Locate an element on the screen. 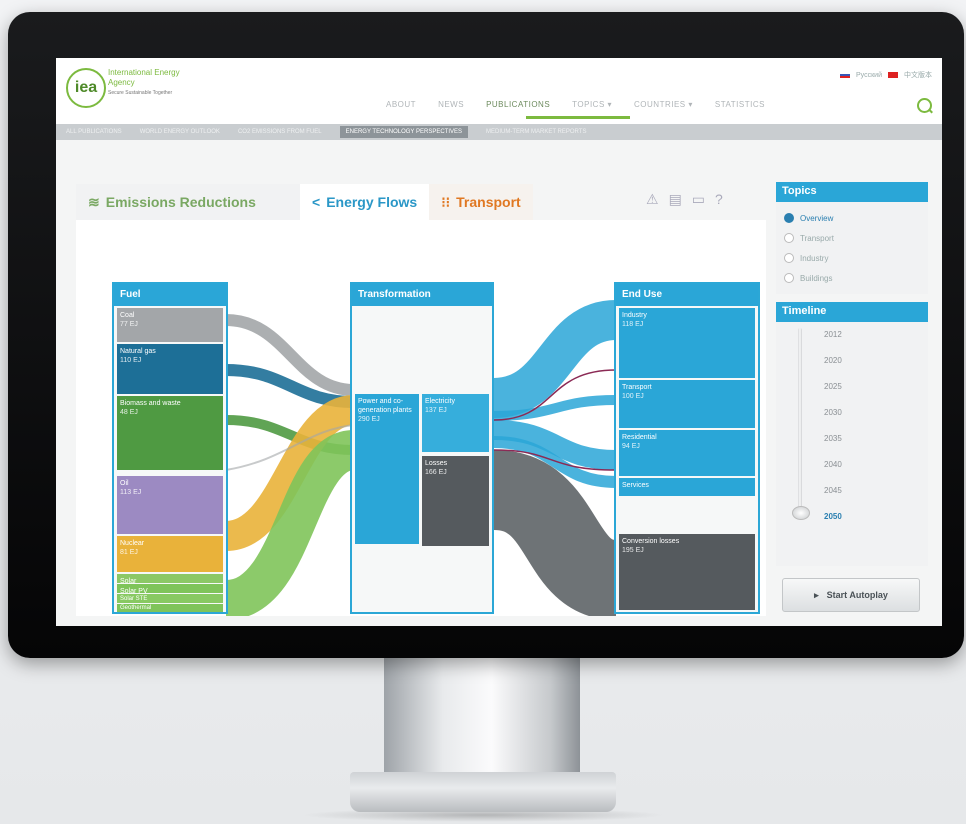 The image size is (966, 824). fuel-solar-ste-label: Solar STE is located at coordinates (134, 599).